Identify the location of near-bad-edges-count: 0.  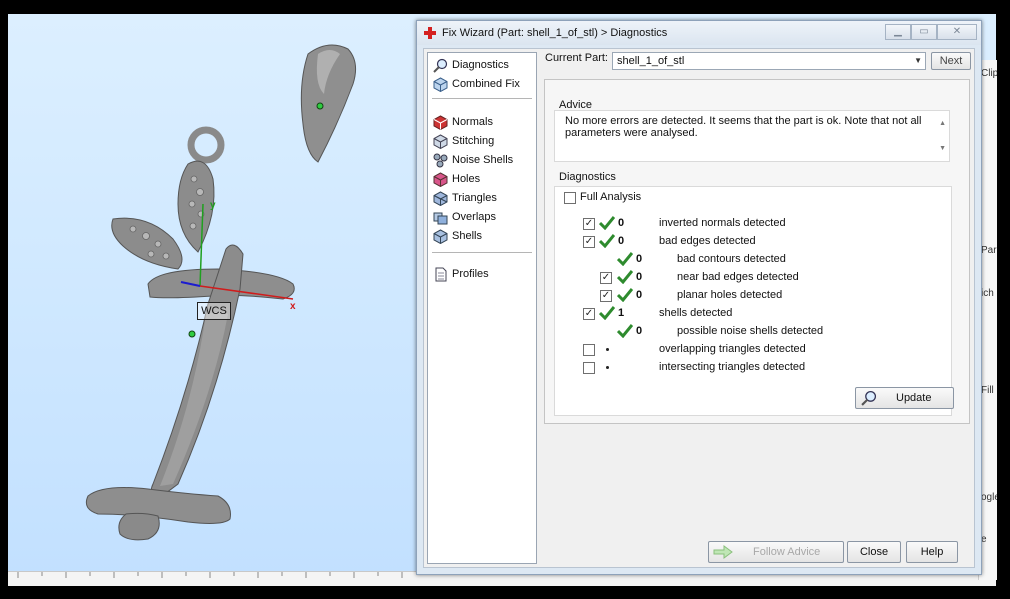
(639, 277).